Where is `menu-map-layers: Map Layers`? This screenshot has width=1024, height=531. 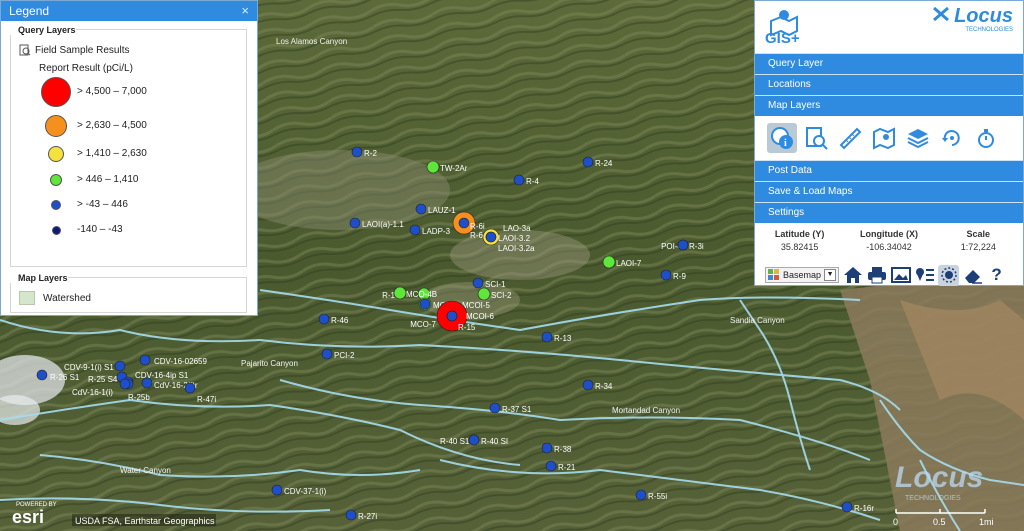
menu-map-layers: Map Layers is located at coordinates (889, 105).